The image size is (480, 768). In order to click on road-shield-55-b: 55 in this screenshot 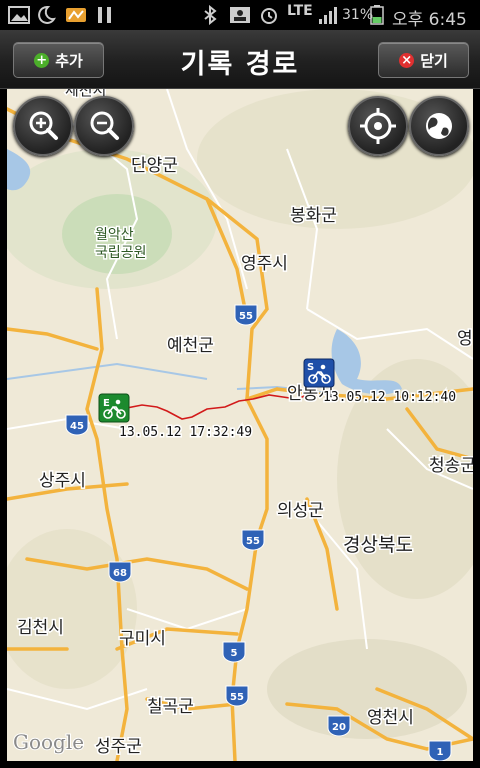, I will do `click(253, 540)`.